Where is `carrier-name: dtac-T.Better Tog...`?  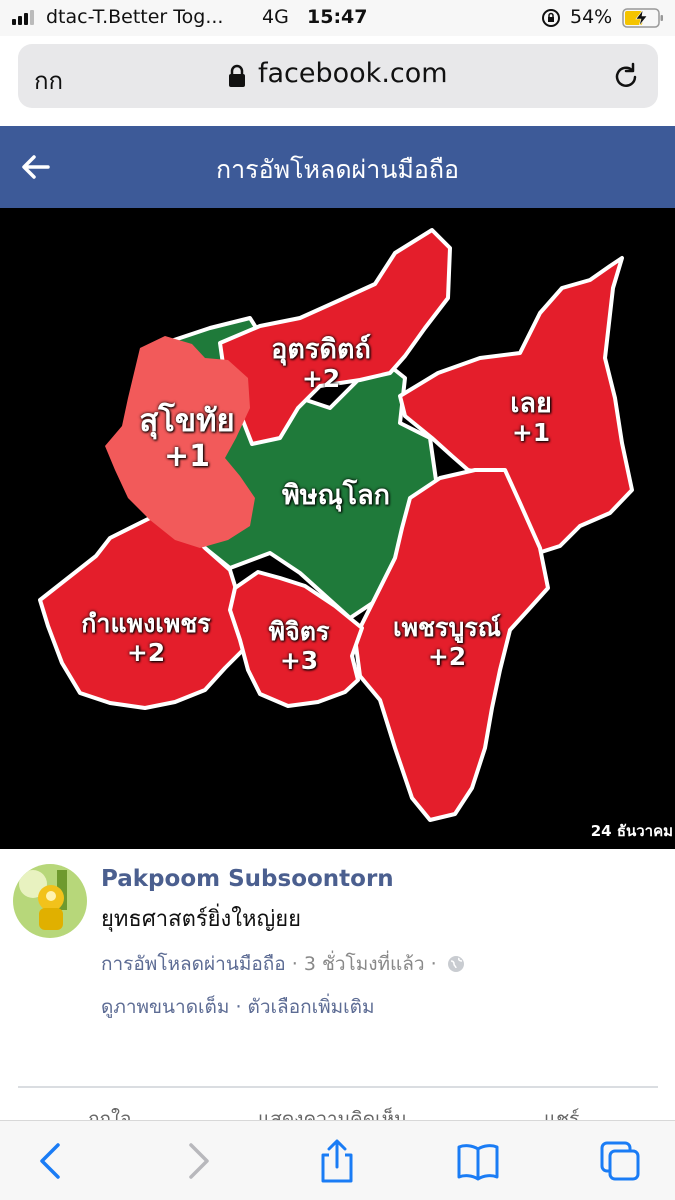 carrier-name: dtac-T.Better Tog... is located at coordinates (135, 17).